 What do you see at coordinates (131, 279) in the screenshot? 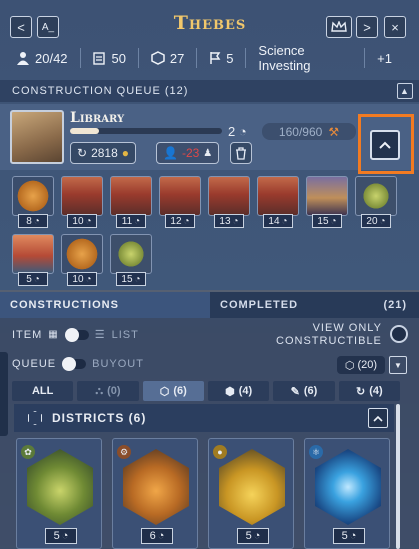
I see `queue-turns-label: 15 ◔` at bounding box center [131, 279].